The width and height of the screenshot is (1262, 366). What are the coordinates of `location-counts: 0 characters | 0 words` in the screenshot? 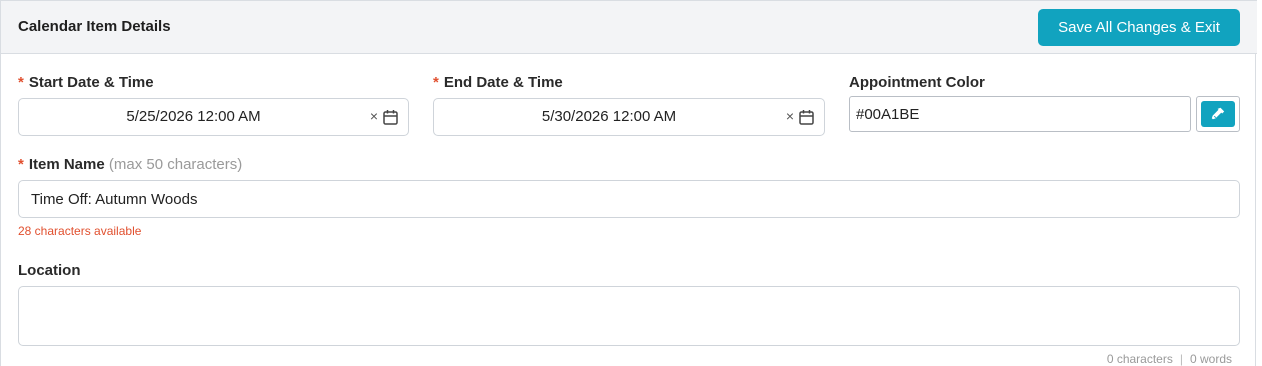 It's located at (1169, 359).